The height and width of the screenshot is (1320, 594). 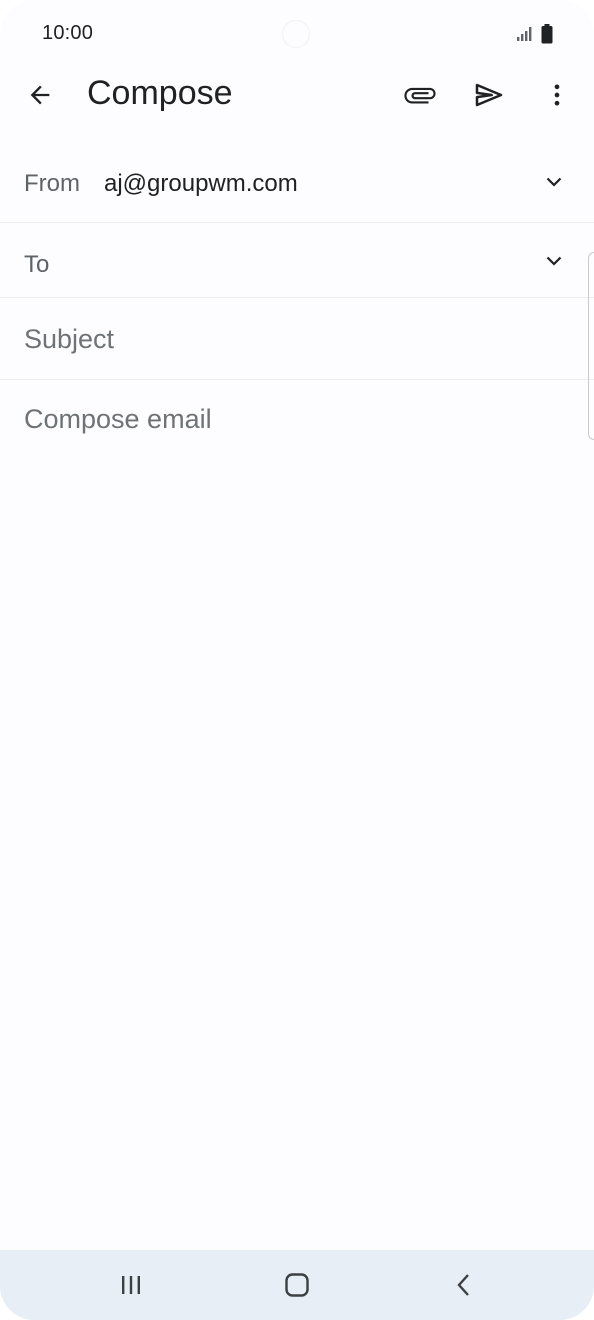 What do you see at coordinates (297, 96) in the screenshot?
I see `app-bar: Compose` at bounding box center [297, 96].